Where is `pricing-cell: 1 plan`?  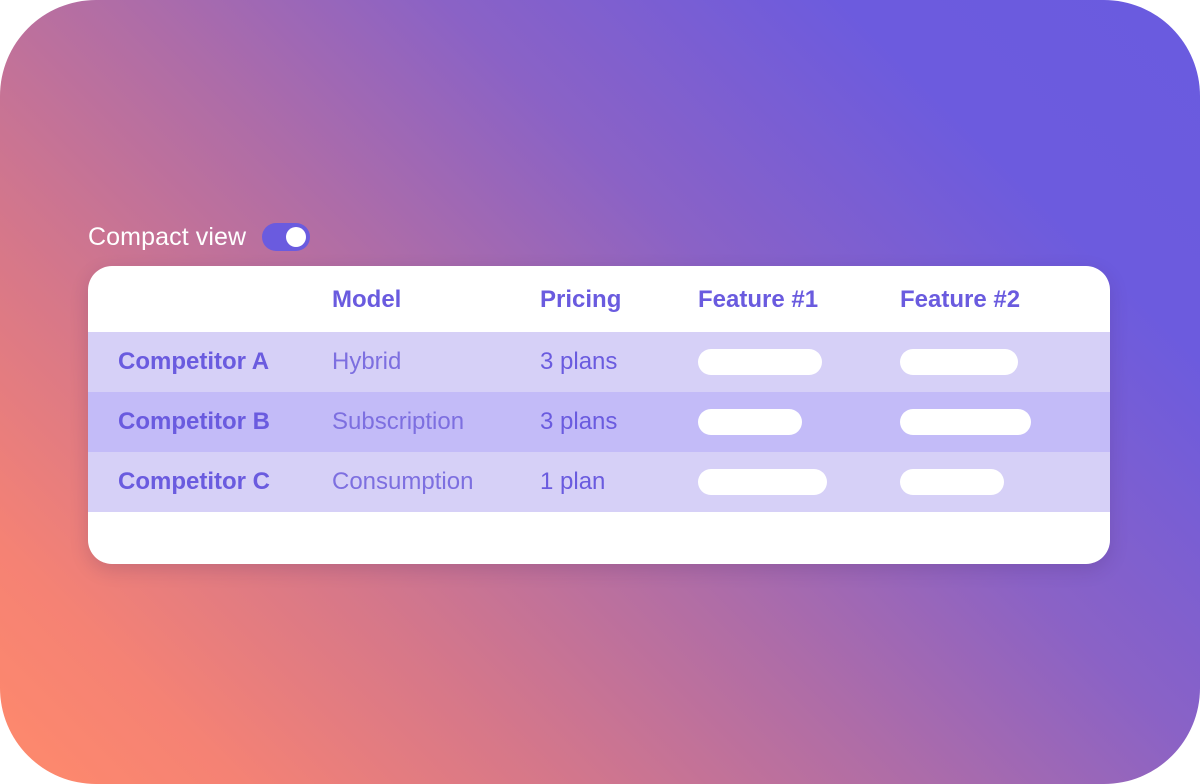 pricing-cell: 1 plan is located at coordinates (573, 481).